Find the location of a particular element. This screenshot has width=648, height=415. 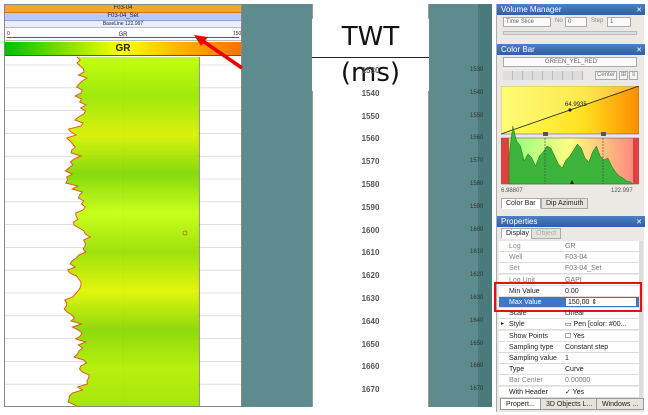

min-max-highlight-box is located at coordinates (568, 297).